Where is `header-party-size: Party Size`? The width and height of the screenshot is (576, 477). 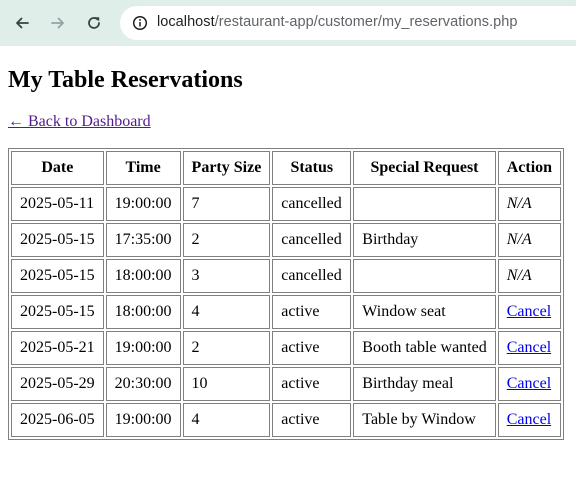
header-party-size: Party Size is located at coordinates (226, 168).